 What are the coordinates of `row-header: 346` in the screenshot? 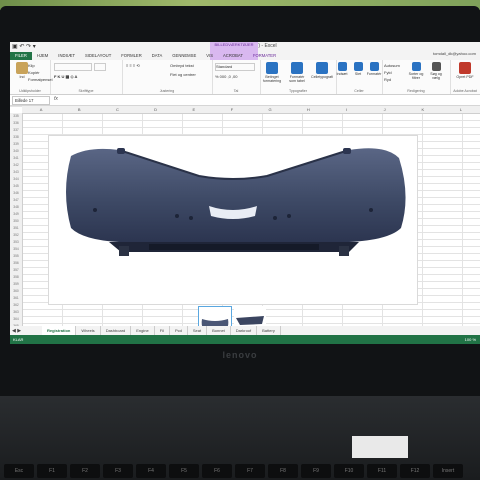 It's located at (16, 193).